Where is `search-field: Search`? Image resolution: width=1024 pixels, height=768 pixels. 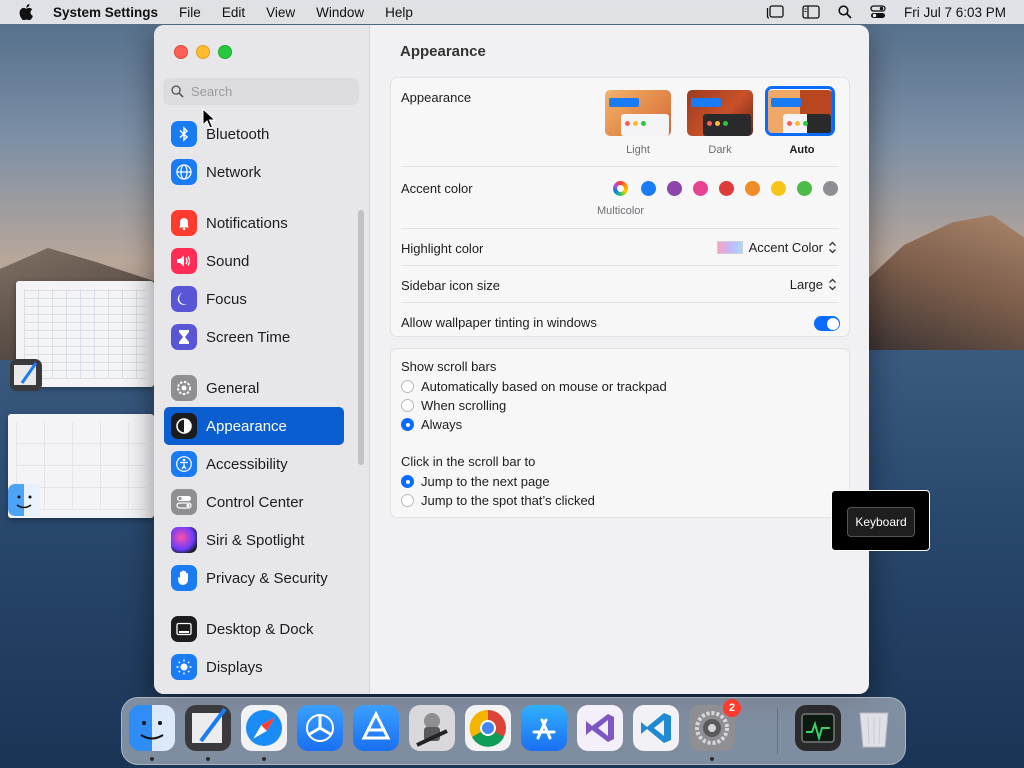 search-field: Search is located at coordinates (261, 91).